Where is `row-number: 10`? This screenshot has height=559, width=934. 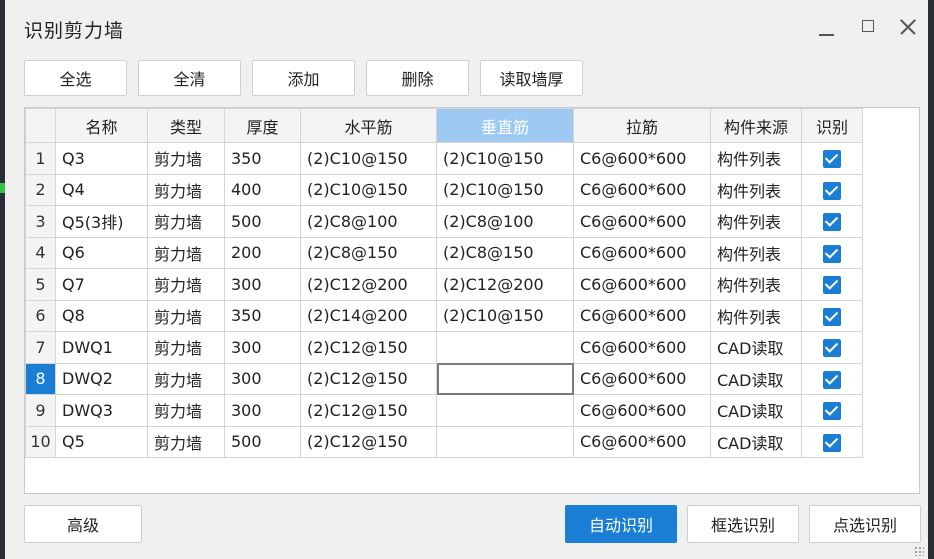
row-number: 10 is located at coordinates (40, 441).